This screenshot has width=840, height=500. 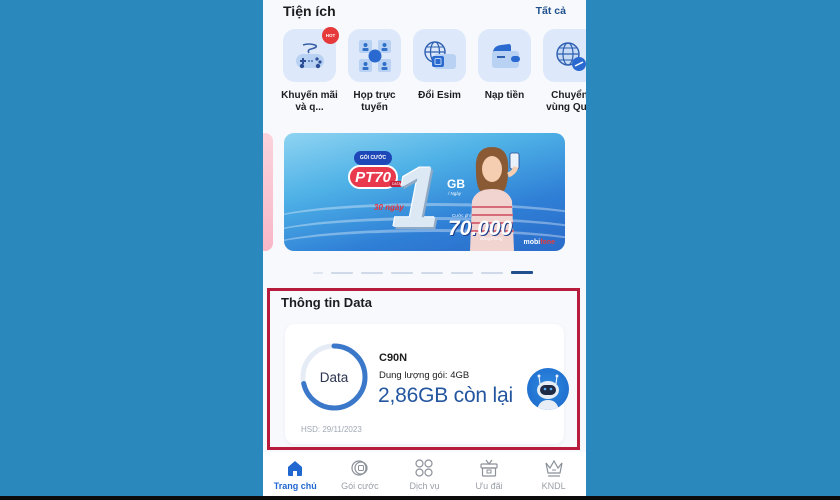 I want to click on banner-previous-slide, so click(x=268, y=192).